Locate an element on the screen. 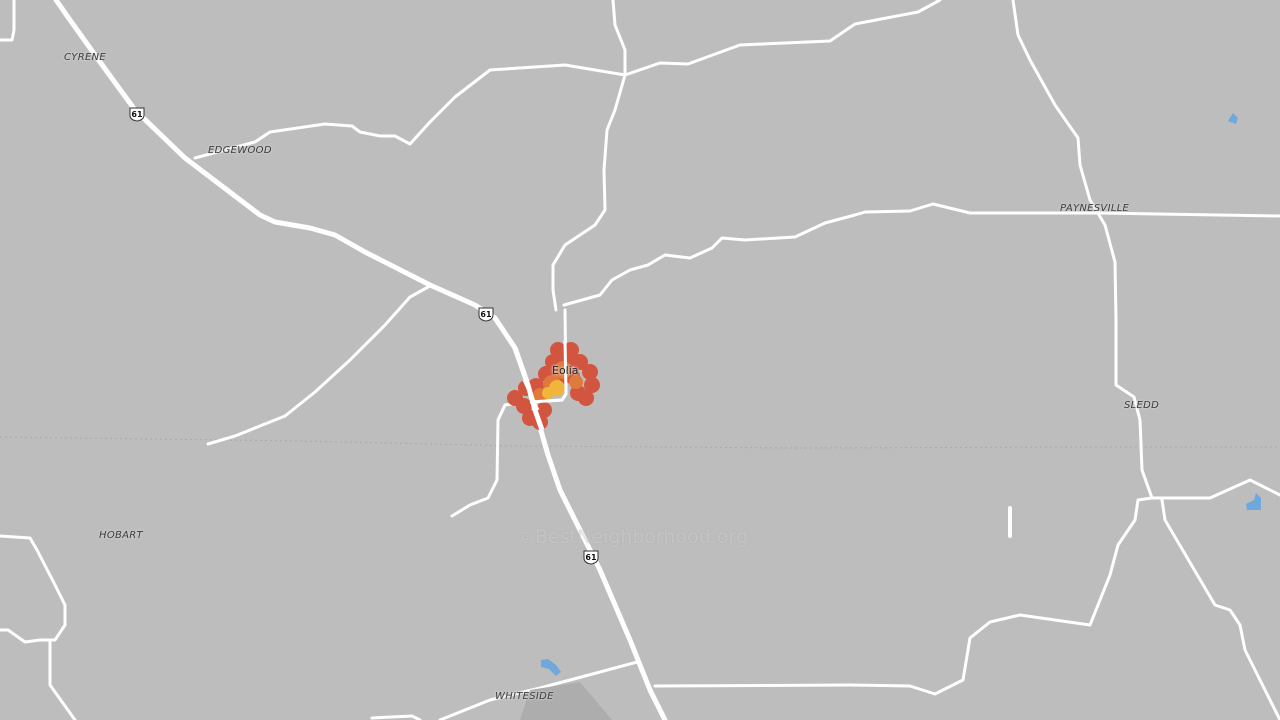 The image size is (1280, 720). road-paynesville is located at coordinates (1145, 250).